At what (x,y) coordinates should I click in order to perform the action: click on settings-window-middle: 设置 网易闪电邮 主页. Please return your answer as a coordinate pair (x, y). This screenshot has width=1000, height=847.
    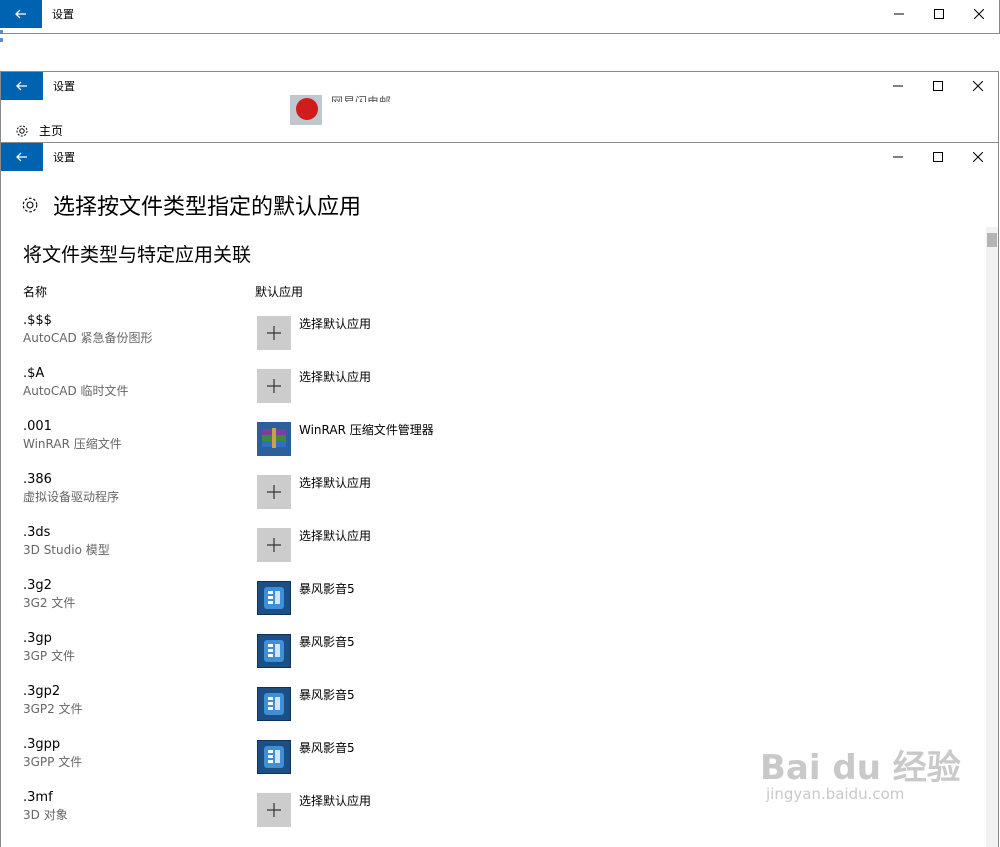
    Looking at the image, I should click on (499, 107).